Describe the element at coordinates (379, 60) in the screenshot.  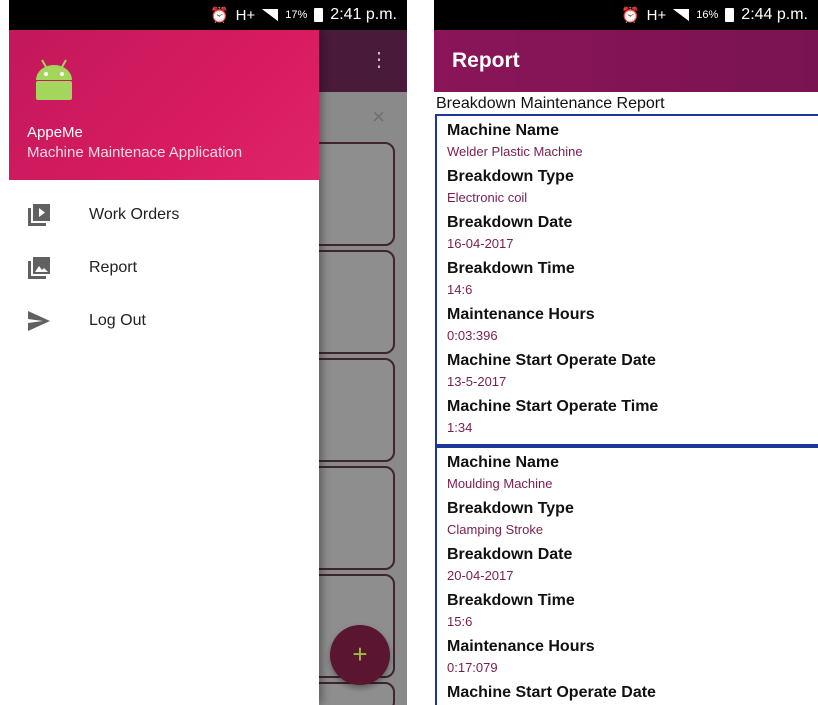
I see `overflow-menu-icon: ⋮` at that location.